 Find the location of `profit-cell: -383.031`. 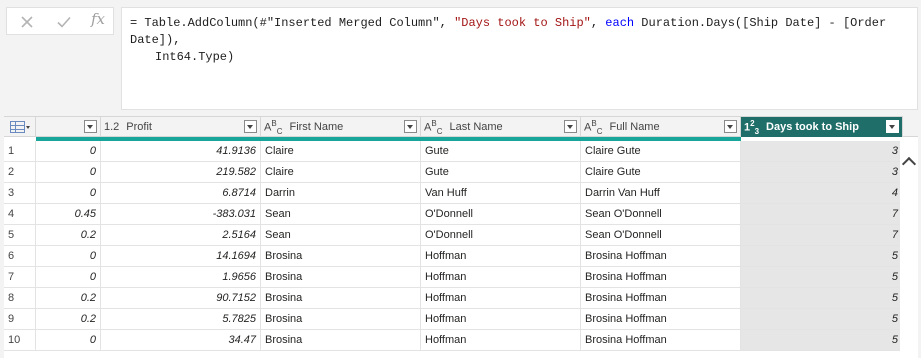

profit-cell: -383.031 is located at coordinates (181, 214).